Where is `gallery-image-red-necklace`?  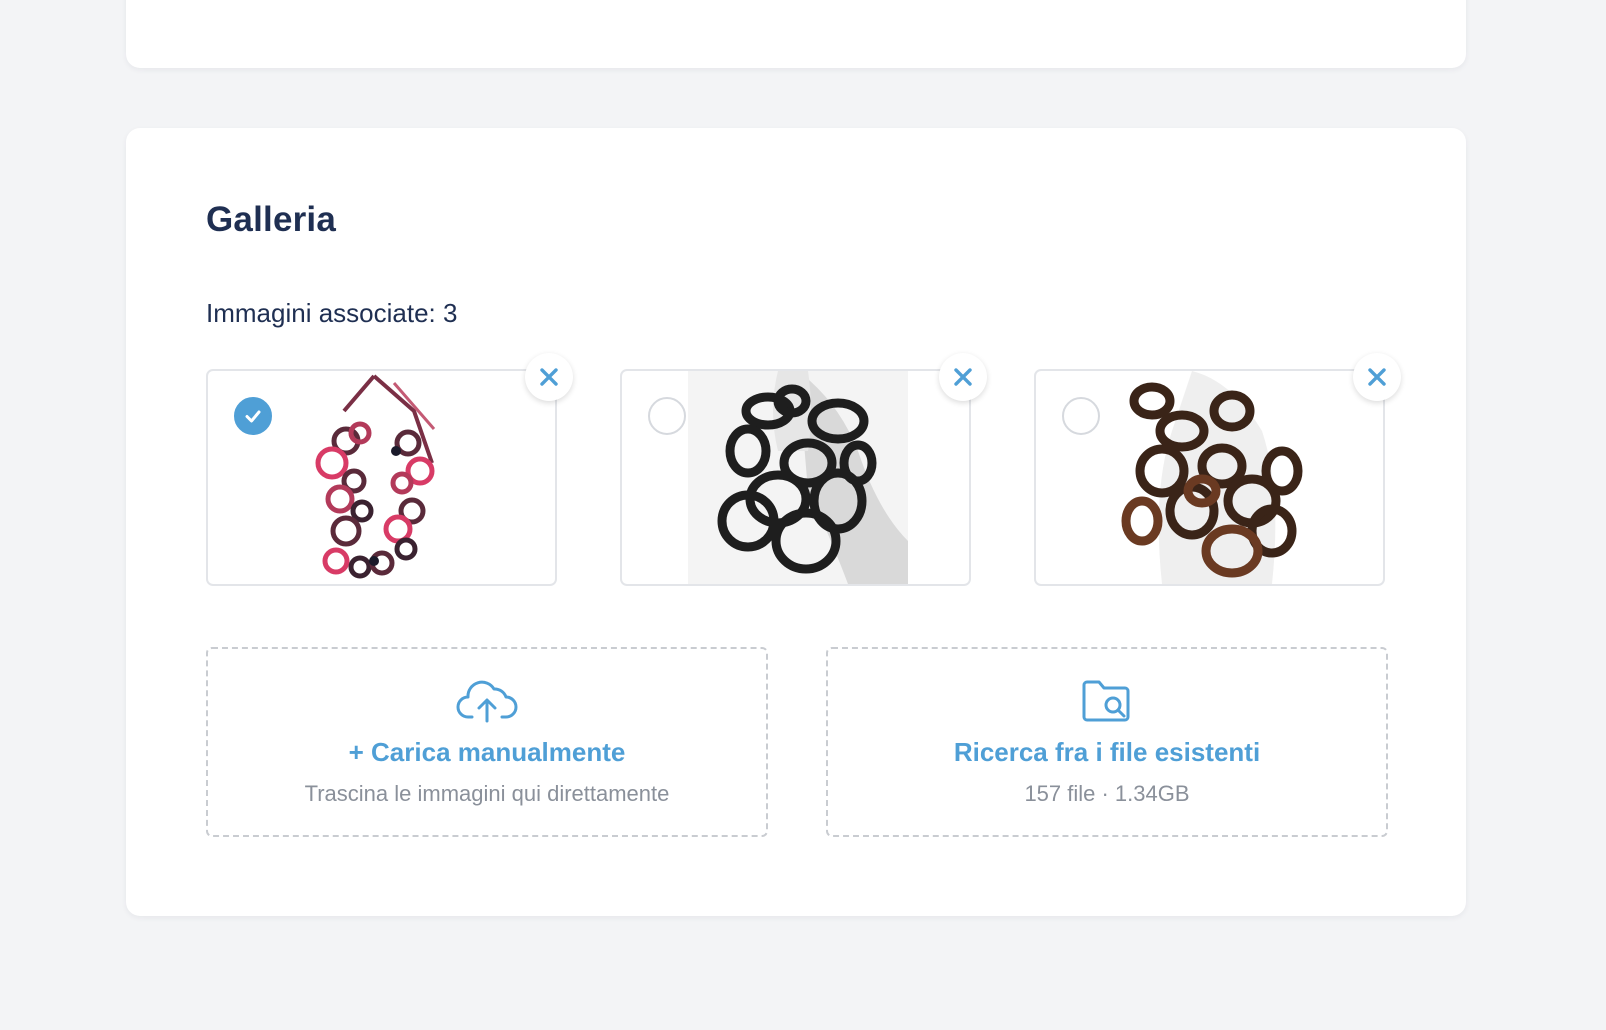 gallery-image-red-necklace is located at coordinates (384, 477).